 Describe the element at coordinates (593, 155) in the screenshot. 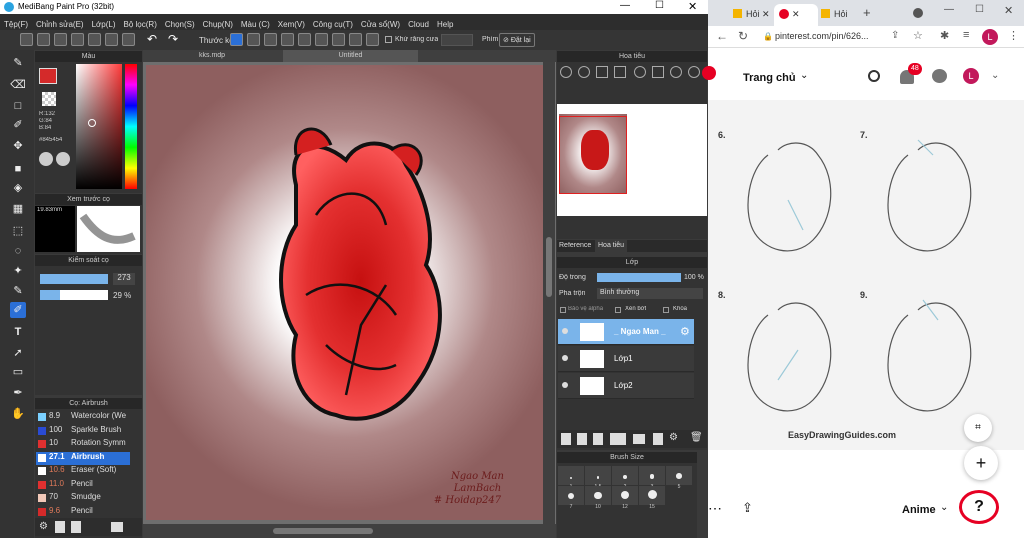

I see `viewport-rect` at that location.